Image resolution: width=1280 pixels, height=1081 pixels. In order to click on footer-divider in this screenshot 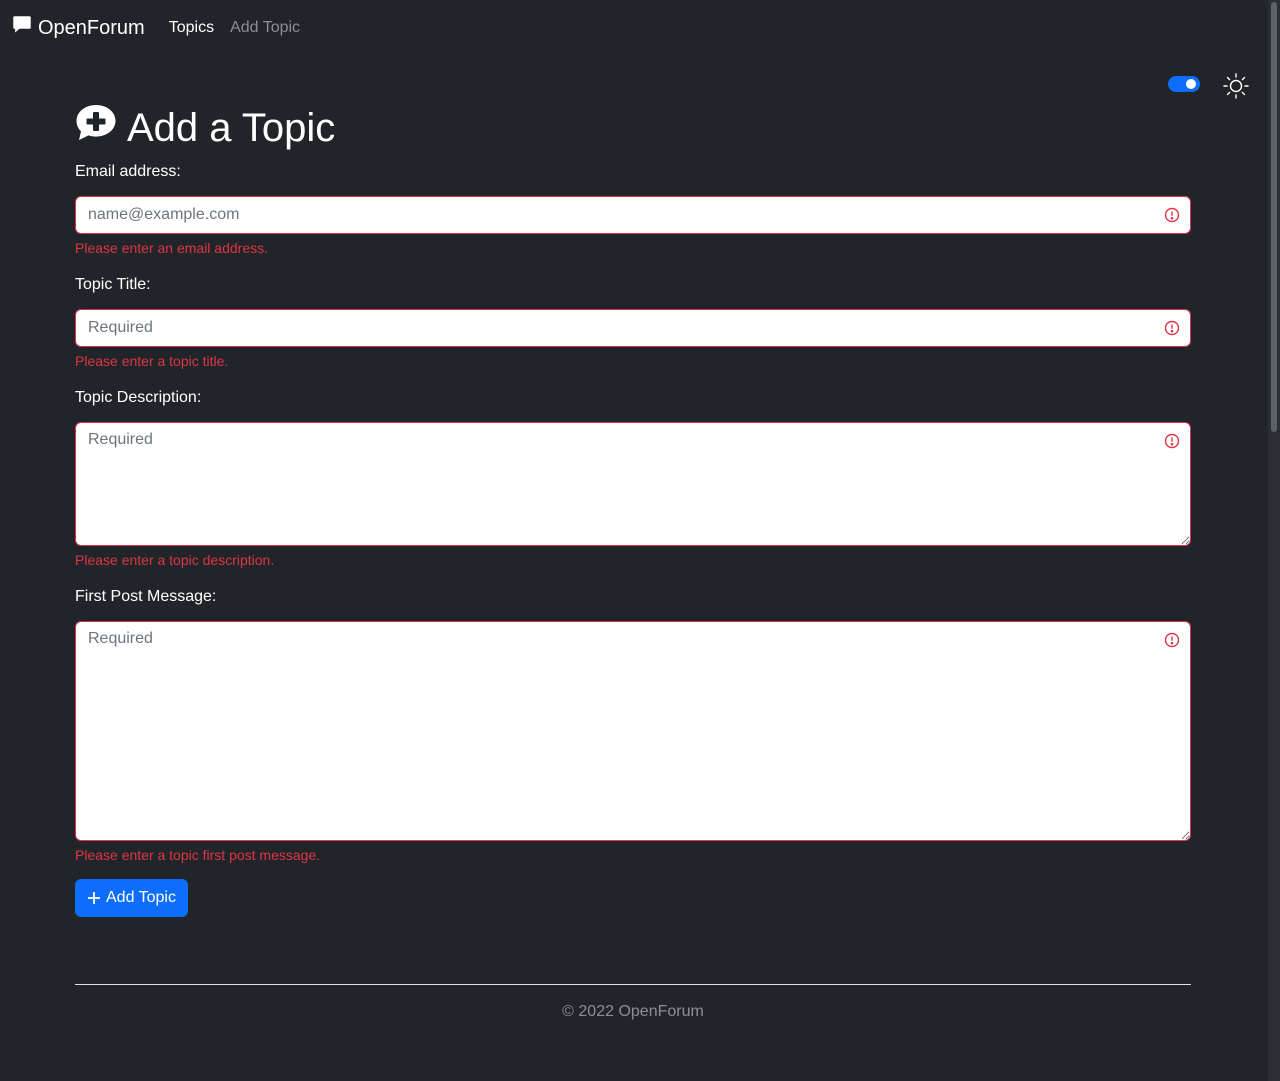, I will do `click(633, 984)`.